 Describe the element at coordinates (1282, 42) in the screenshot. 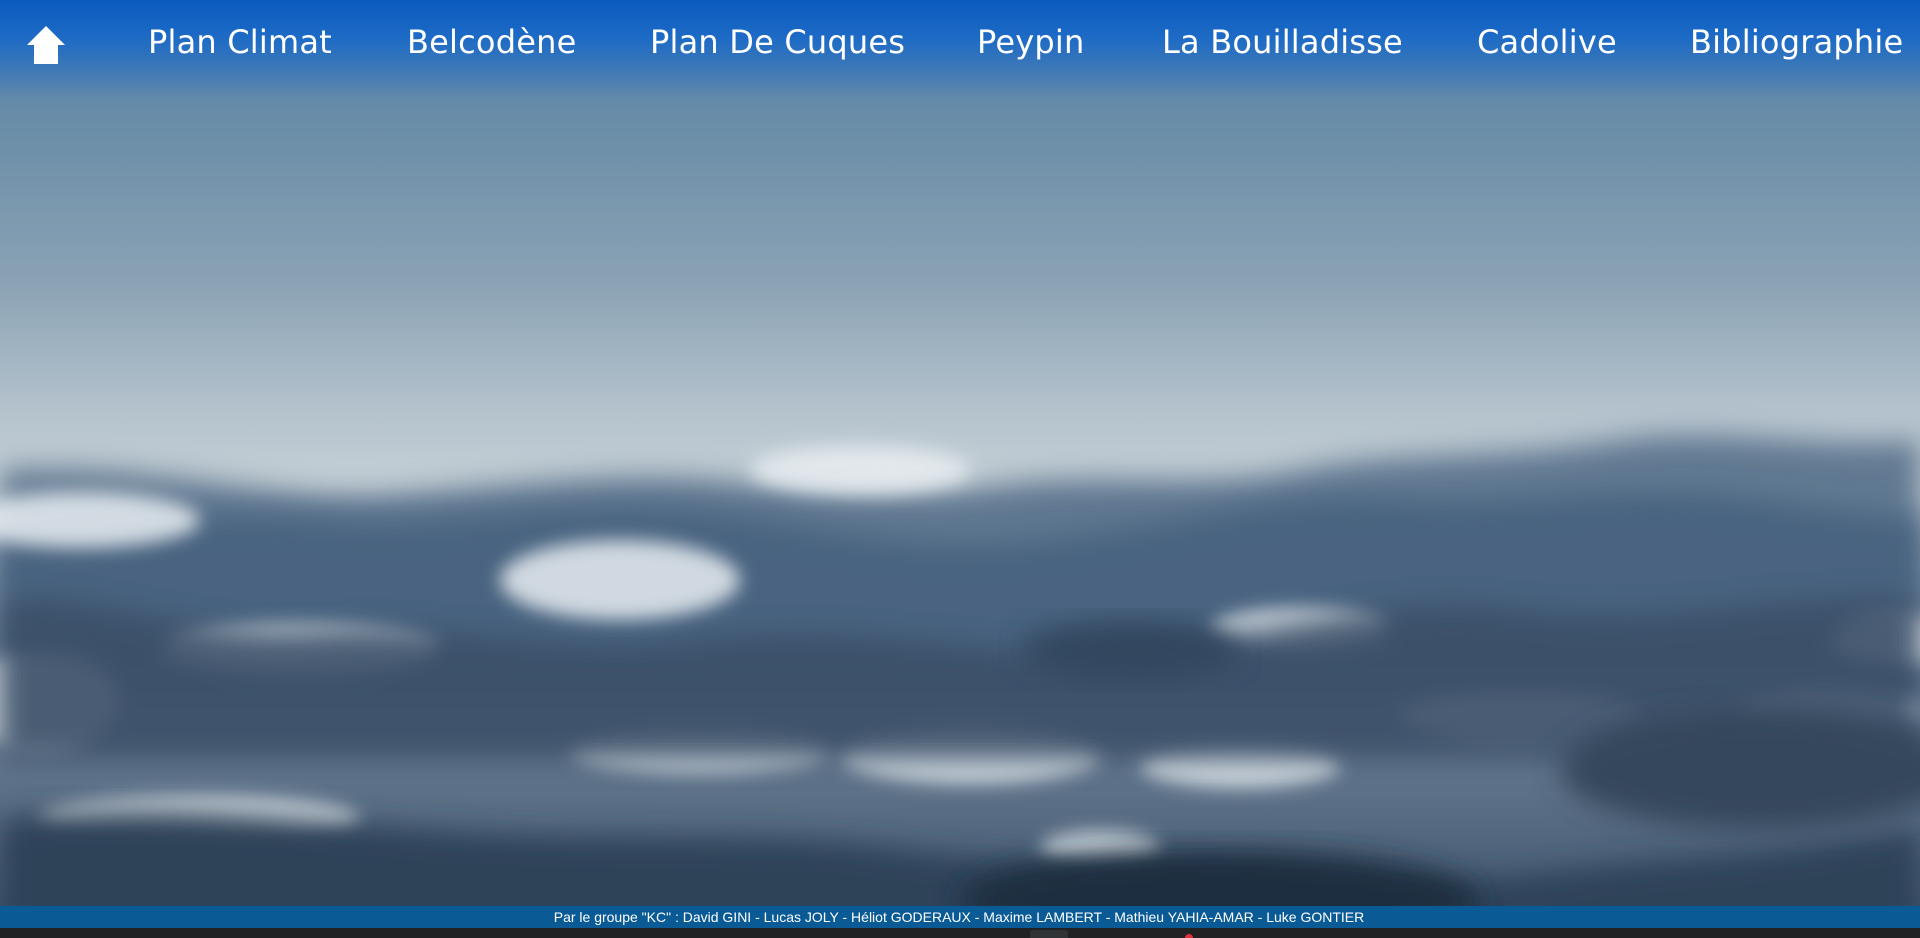

I see `nav-item-la-bouilladisse: La Bouilladisse` at that location.